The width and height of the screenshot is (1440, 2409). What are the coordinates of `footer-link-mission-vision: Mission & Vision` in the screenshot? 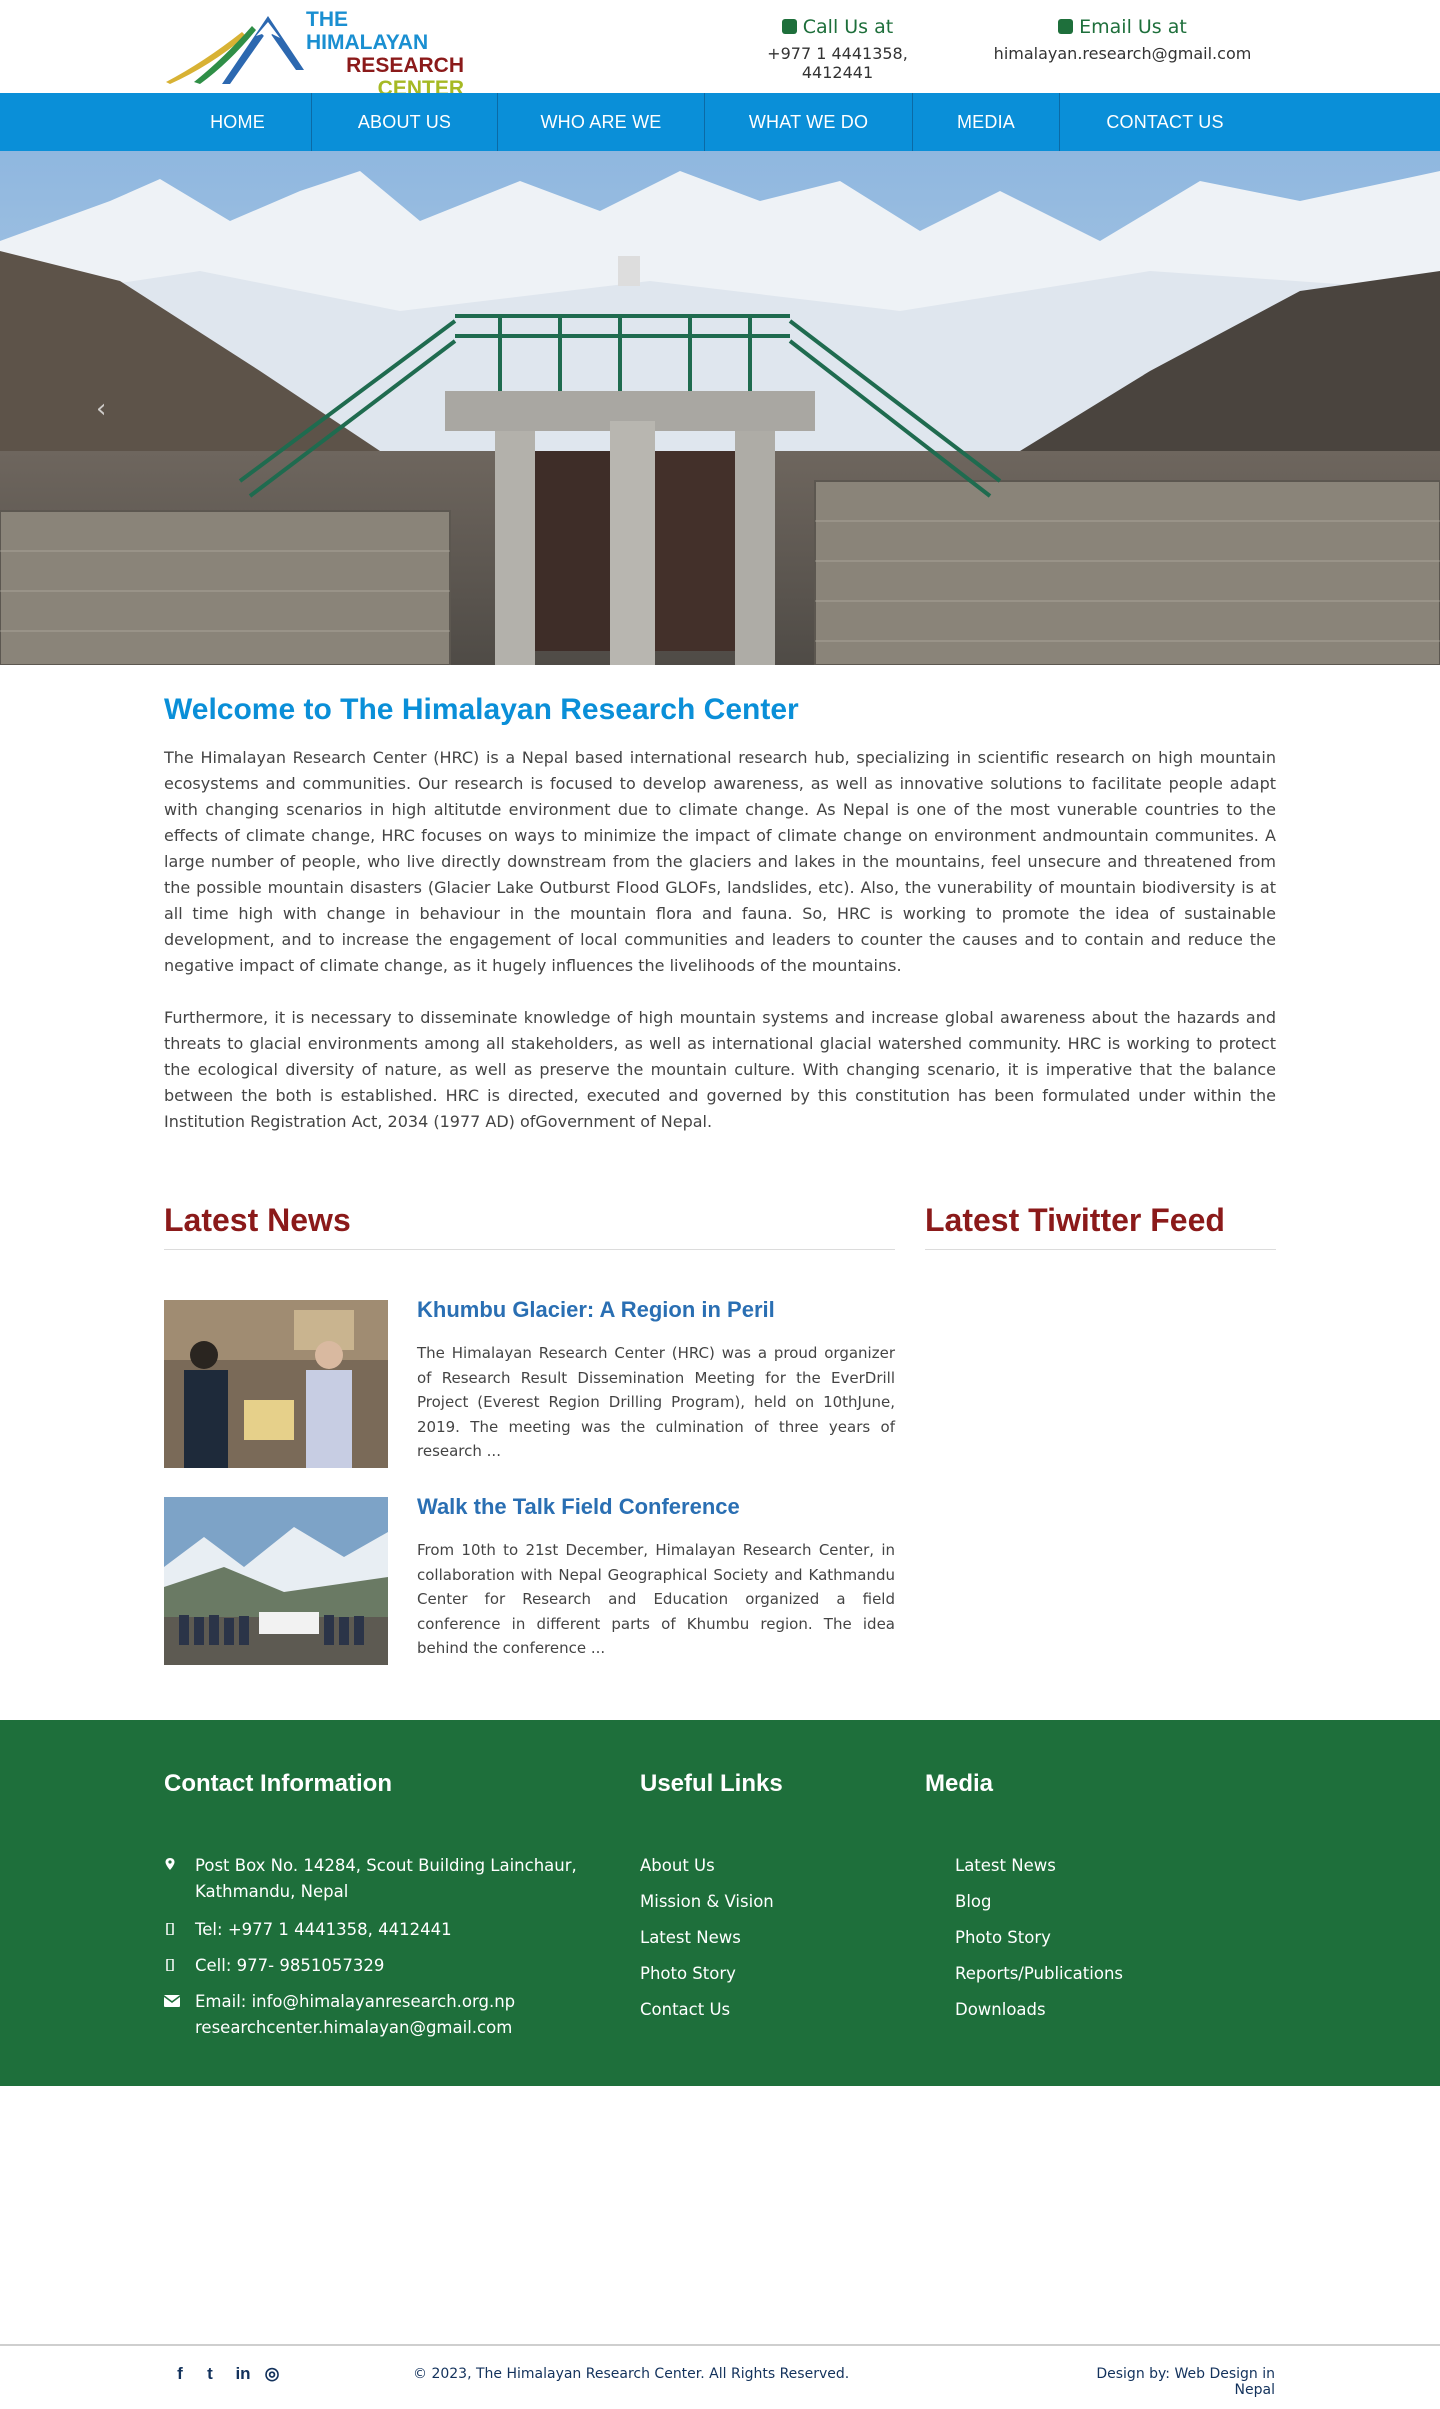 It's located at (707, 1901).